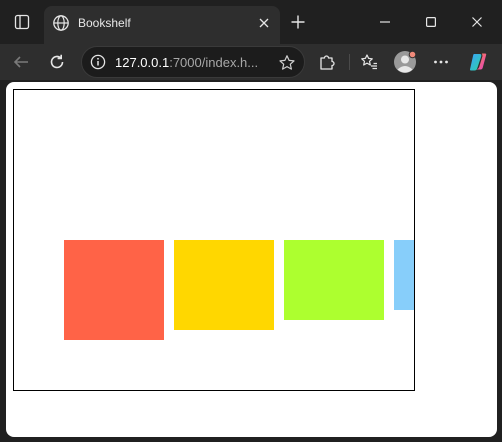 This screenshot has height=442, width=502. I want to click on favorite-star-icon, so click(287, 63).